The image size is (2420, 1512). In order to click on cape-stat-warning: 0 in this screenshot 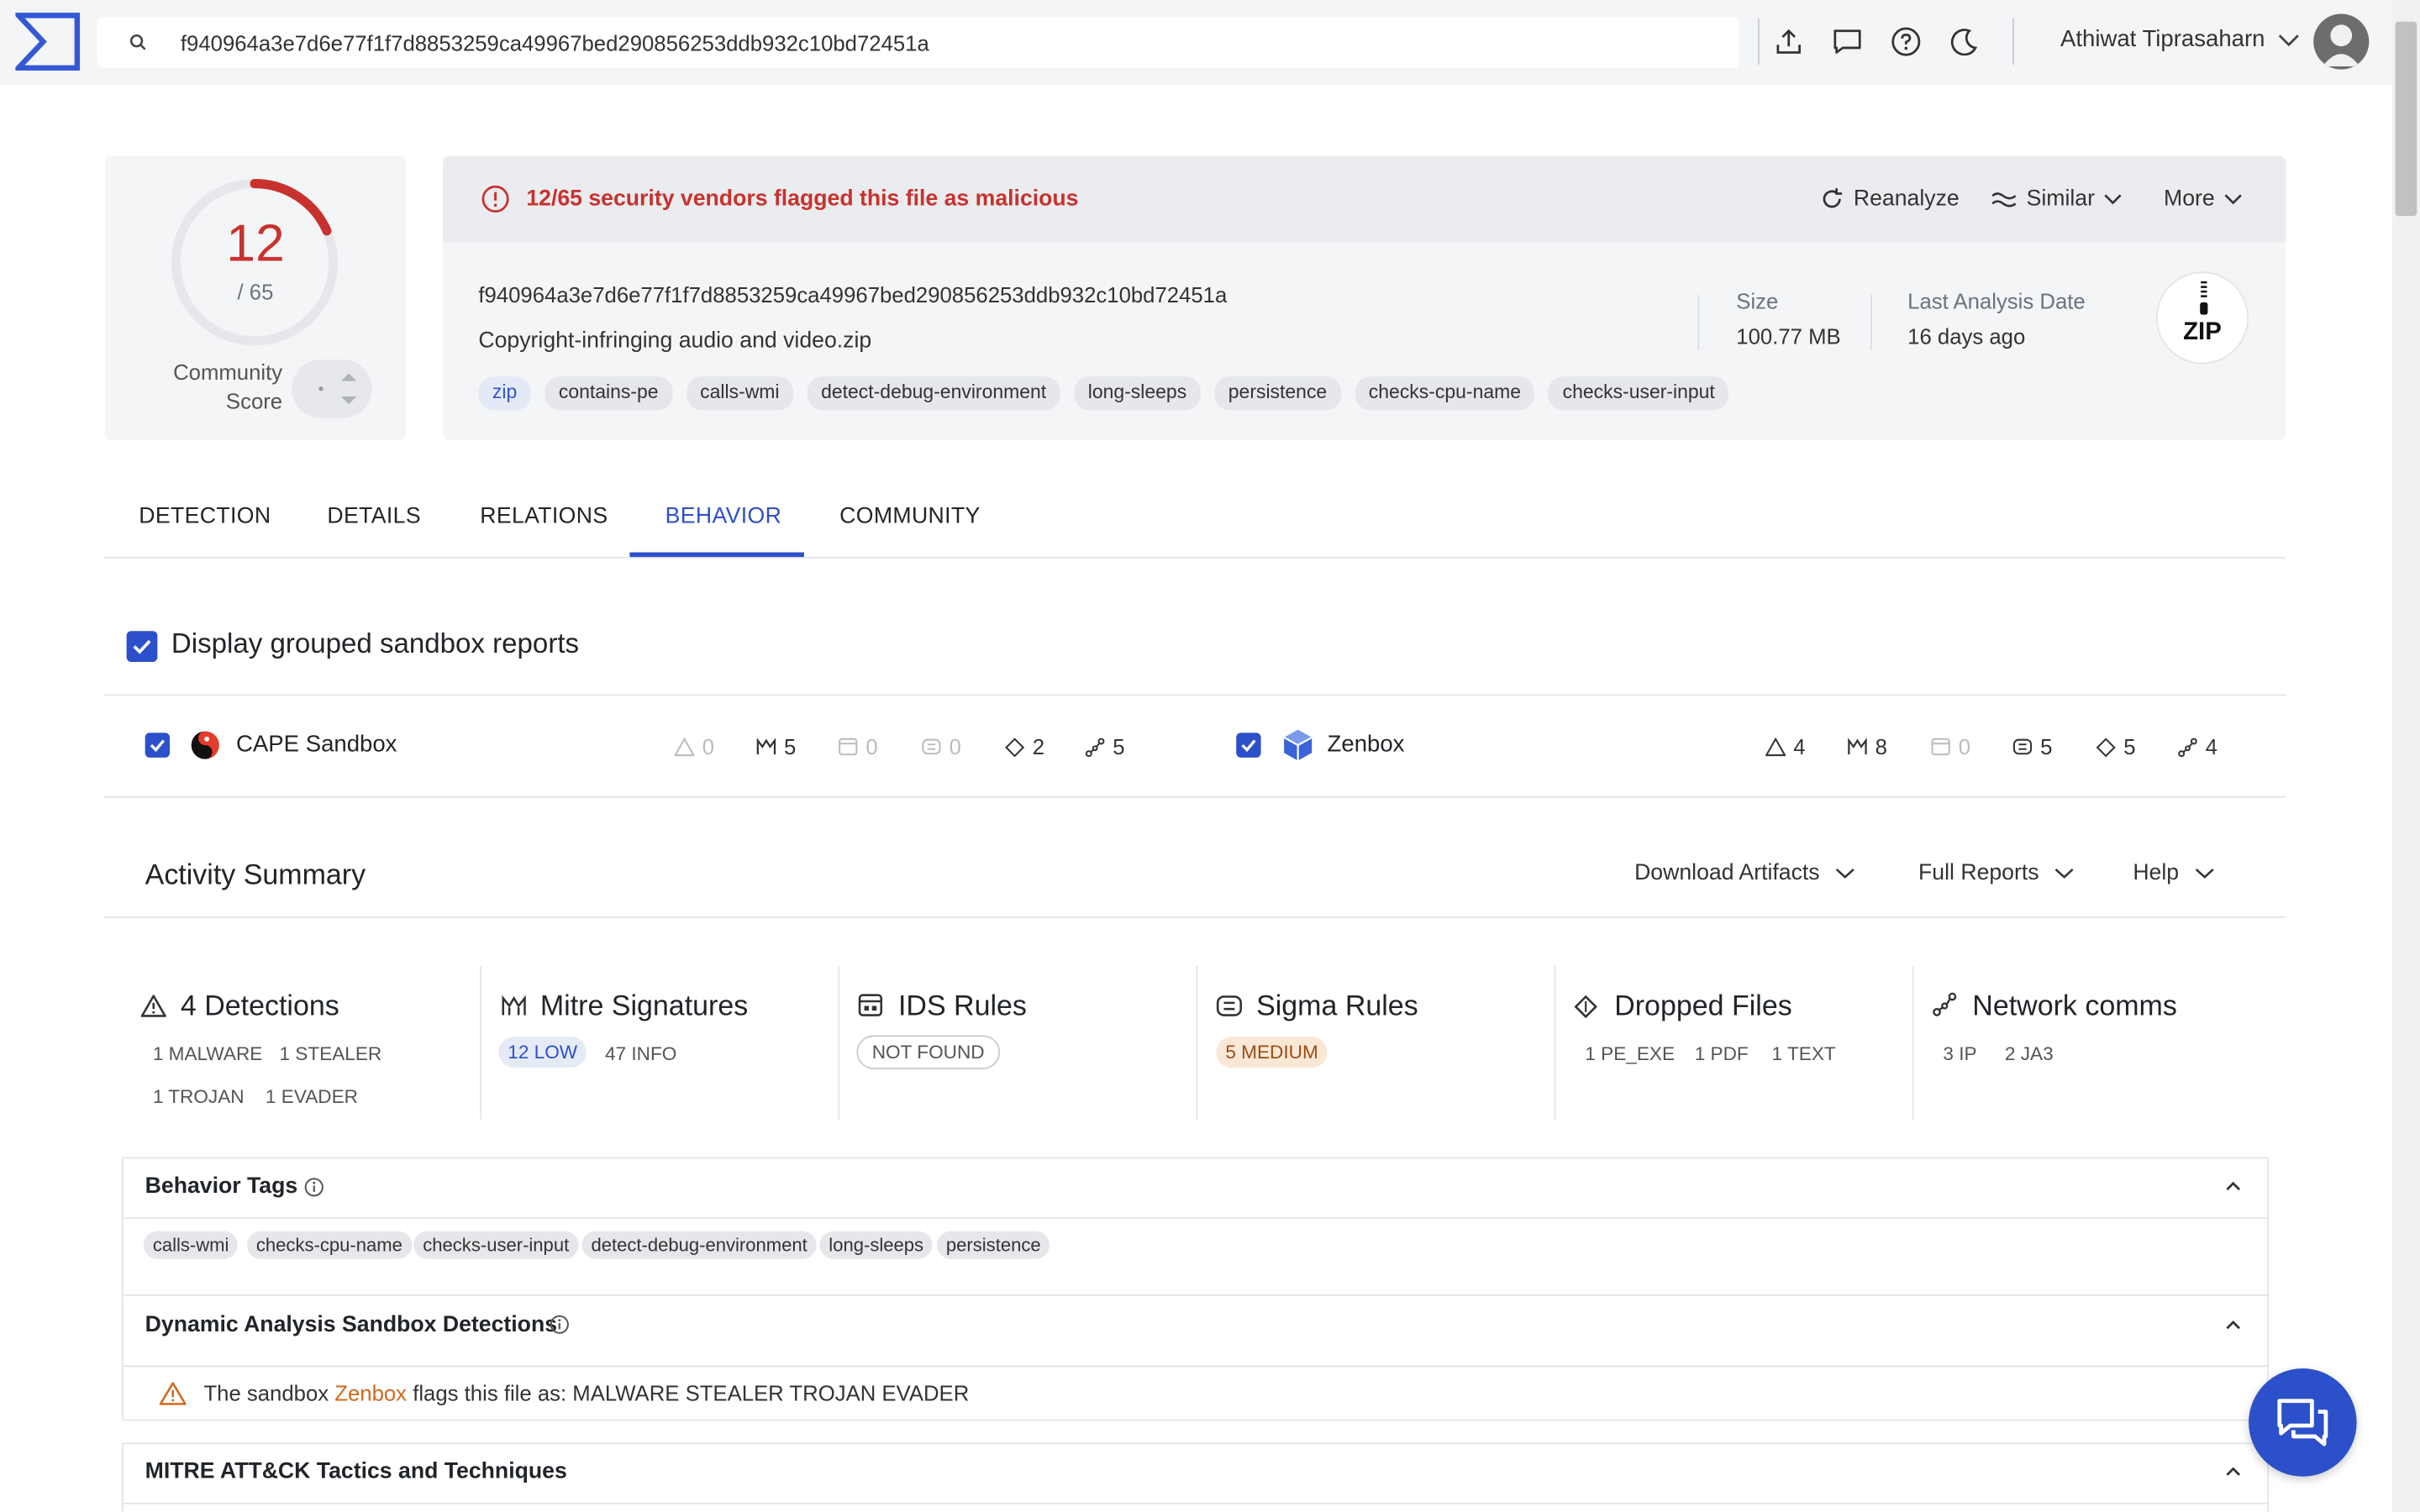, I will do `click(694, 746)`.